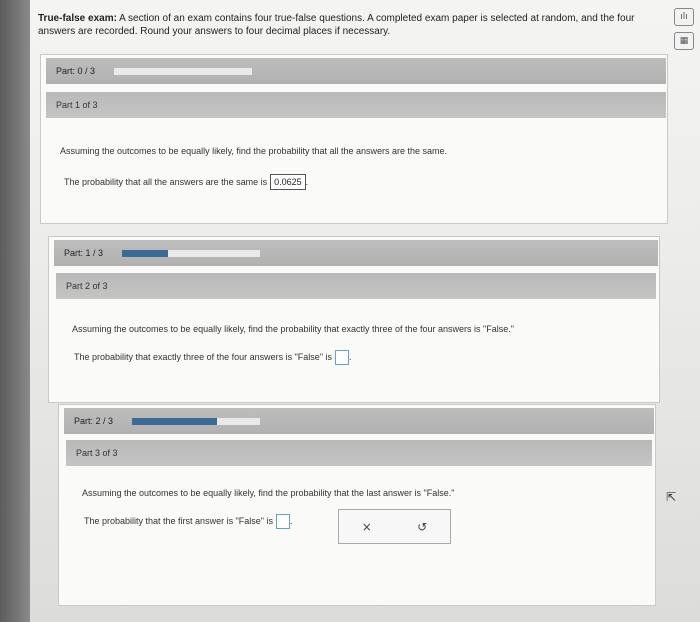  Describe the element at coordinates (282, 521) in the screenshot. I see `part-3-answer-input` at that location.